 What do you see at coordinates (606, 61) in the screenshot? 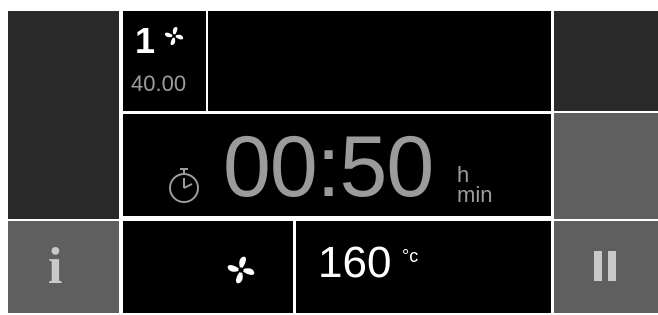
I see `right-side-panel-top` at bounding box center [606, 61].